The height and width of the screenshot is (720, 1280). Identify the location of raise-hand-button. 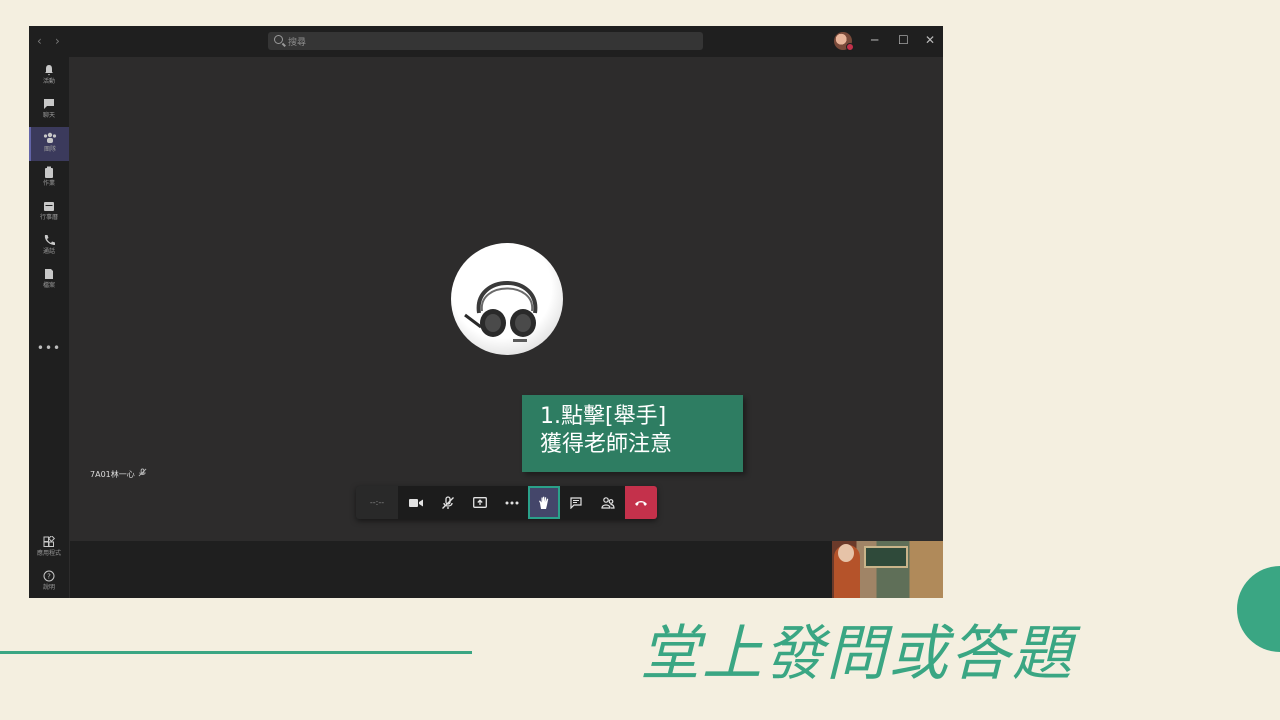
(544, 502).